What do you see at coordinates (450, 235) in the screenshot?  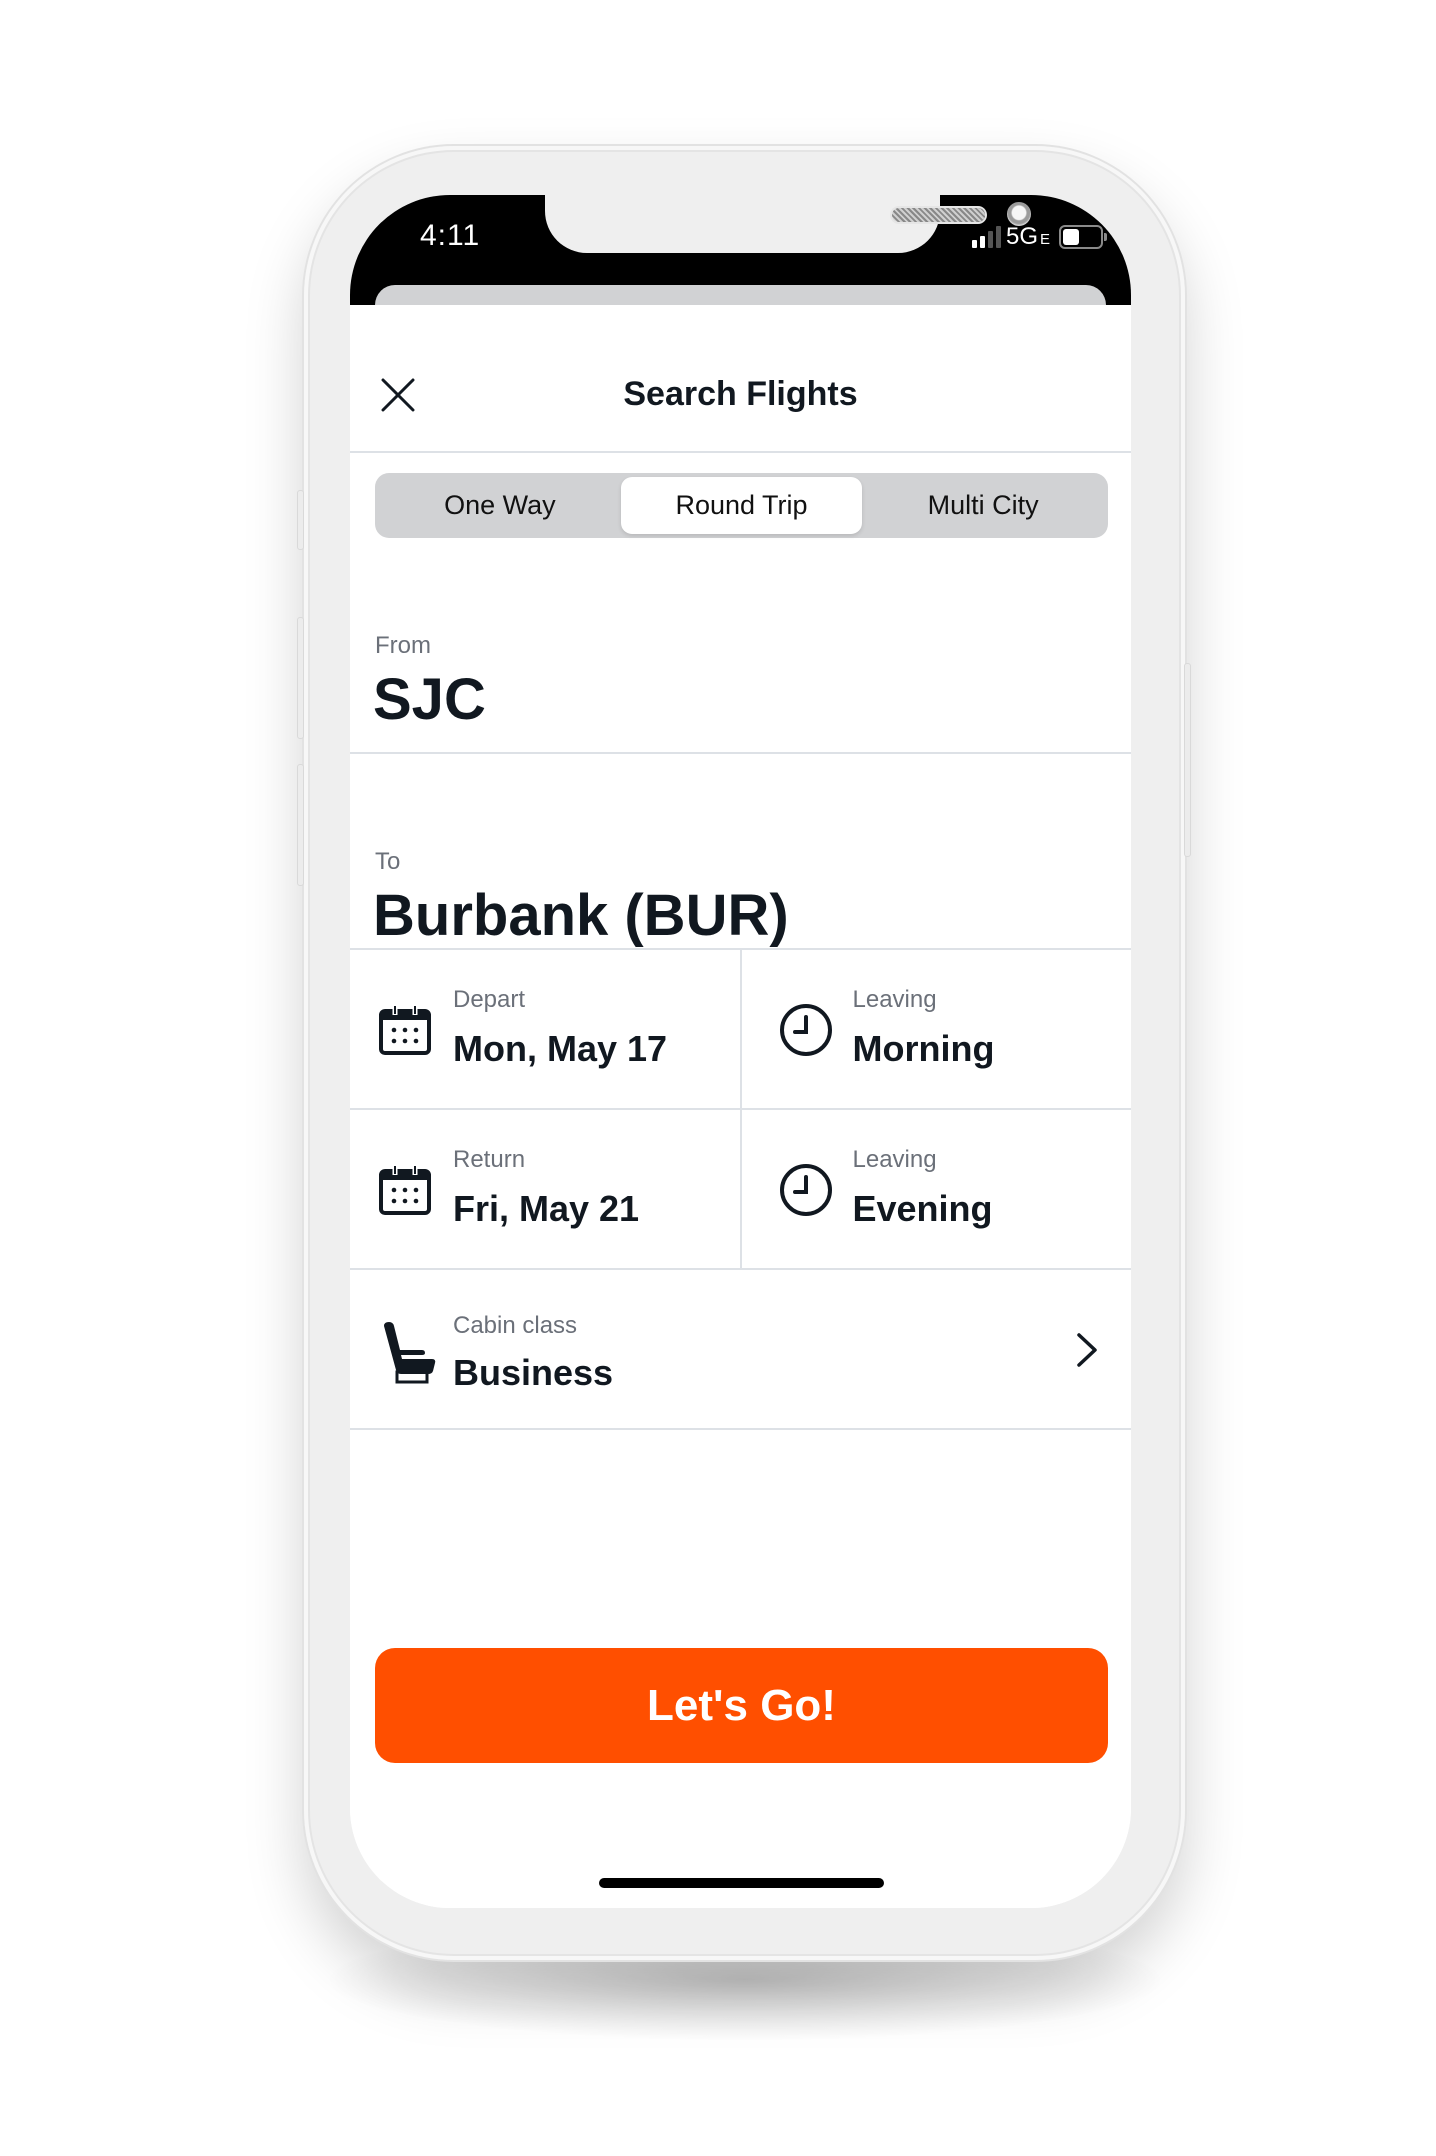 I see `status-time: 4:11` at bounding box center [450, 235].